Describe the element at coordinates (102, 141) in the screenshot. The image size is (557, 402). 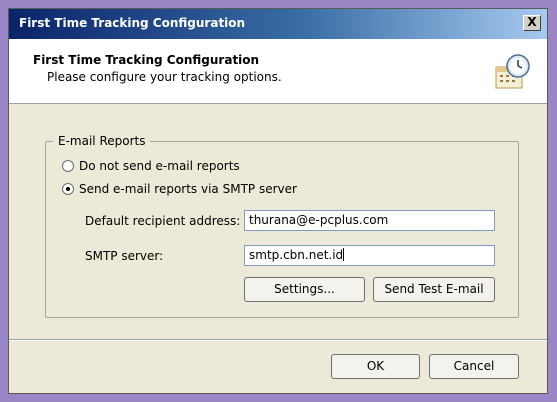
I see `email-reports-label: E-mail Reports` at that location.